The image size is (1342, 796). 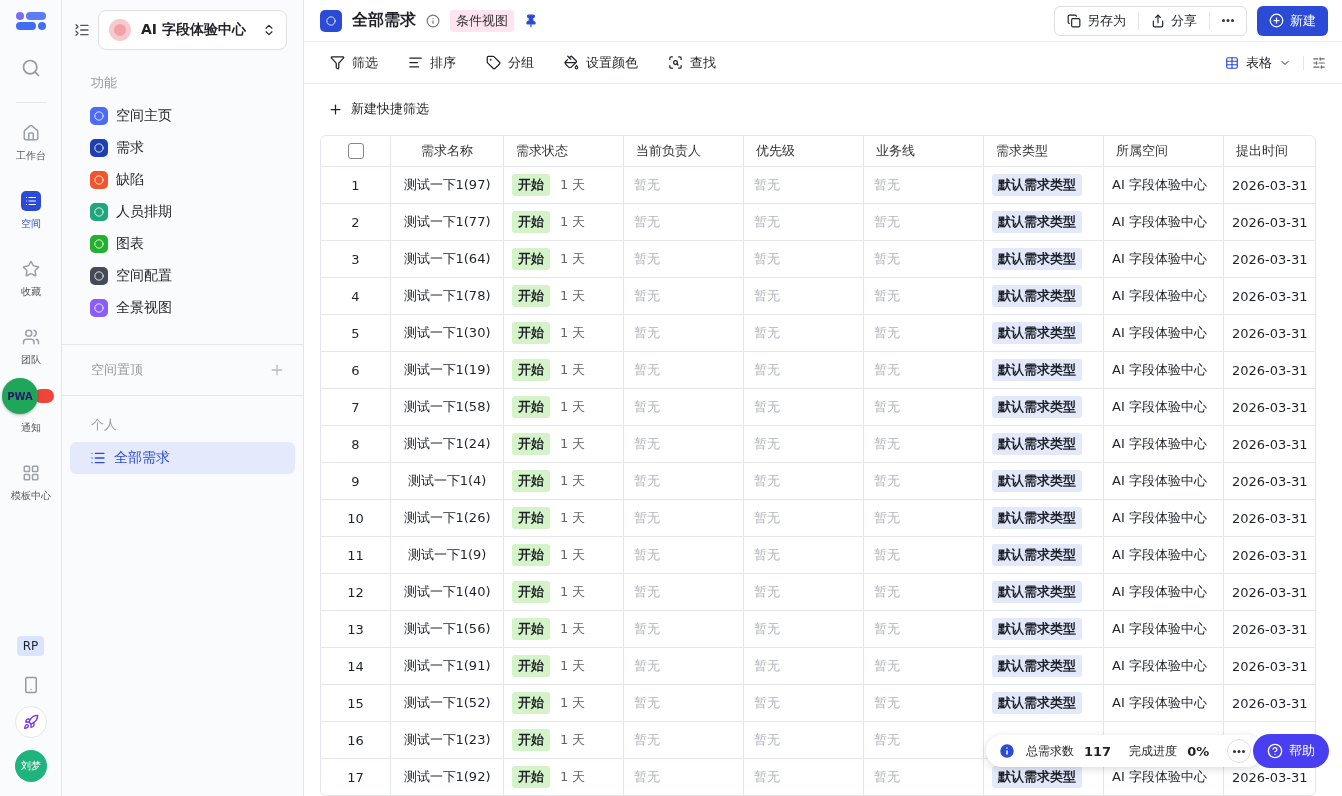 I want to click on toolbar-button: 分组, so click(x=510, y=62).